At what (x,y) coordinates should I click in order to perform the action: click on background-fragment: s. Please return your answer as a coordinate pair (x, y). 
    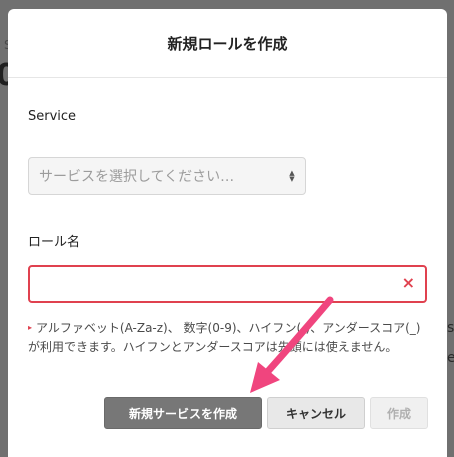
    Looking at the image, I should click on (450, 328).